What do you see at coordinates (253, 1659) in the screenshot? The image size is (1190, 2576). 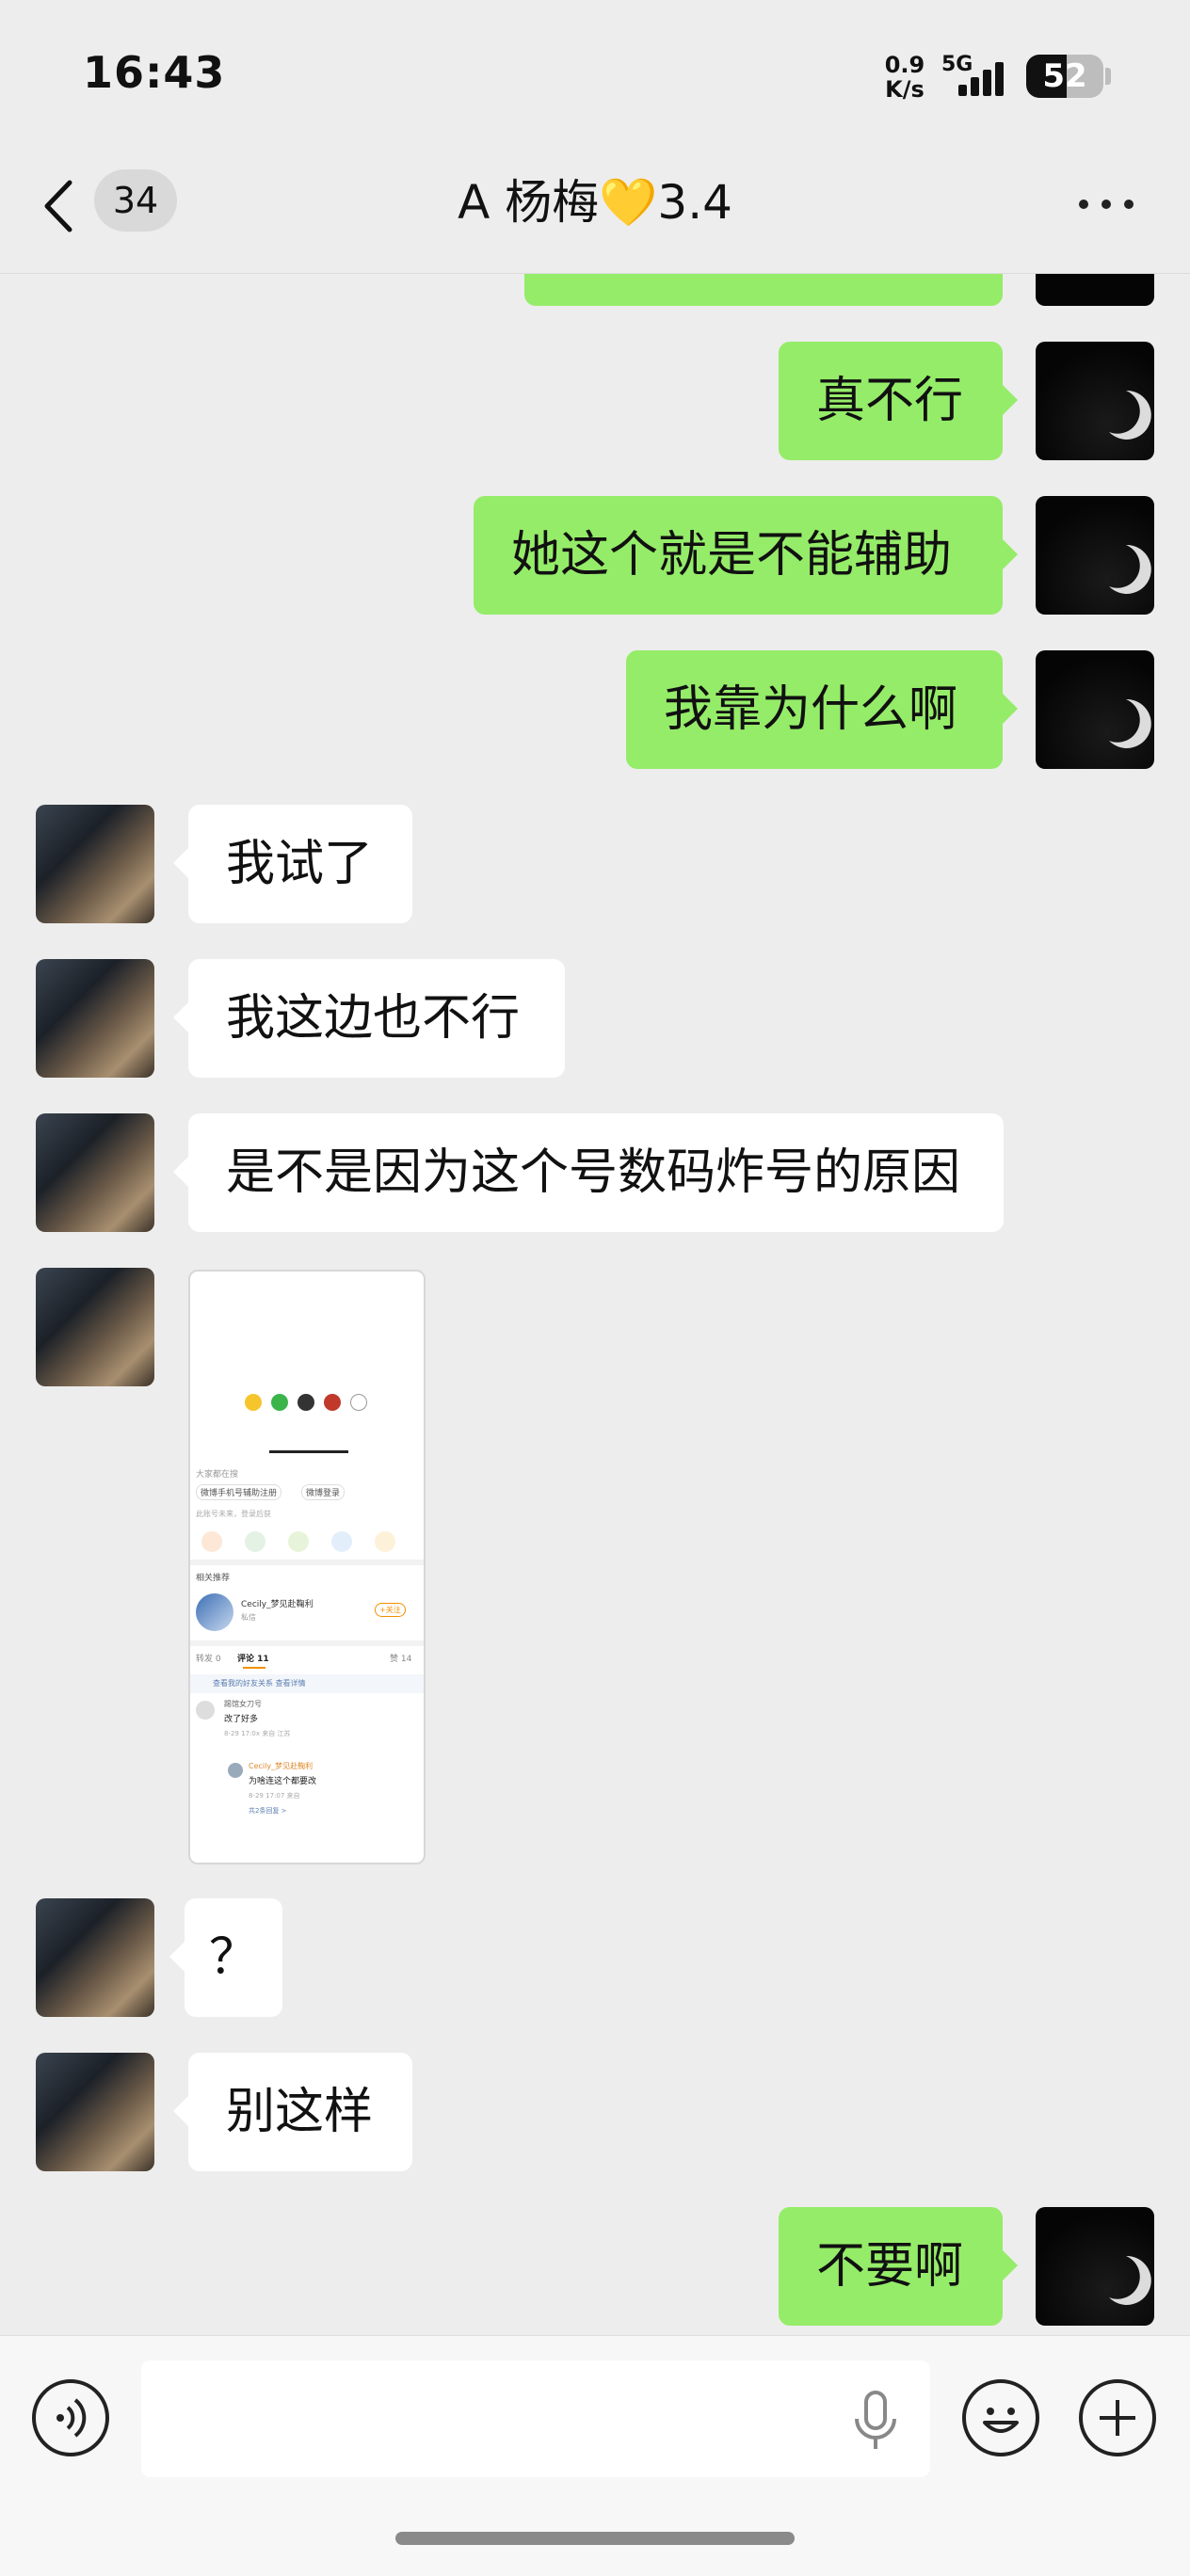 I see `thumb-tab: 评论 11` at bounding box center [253, 1659].